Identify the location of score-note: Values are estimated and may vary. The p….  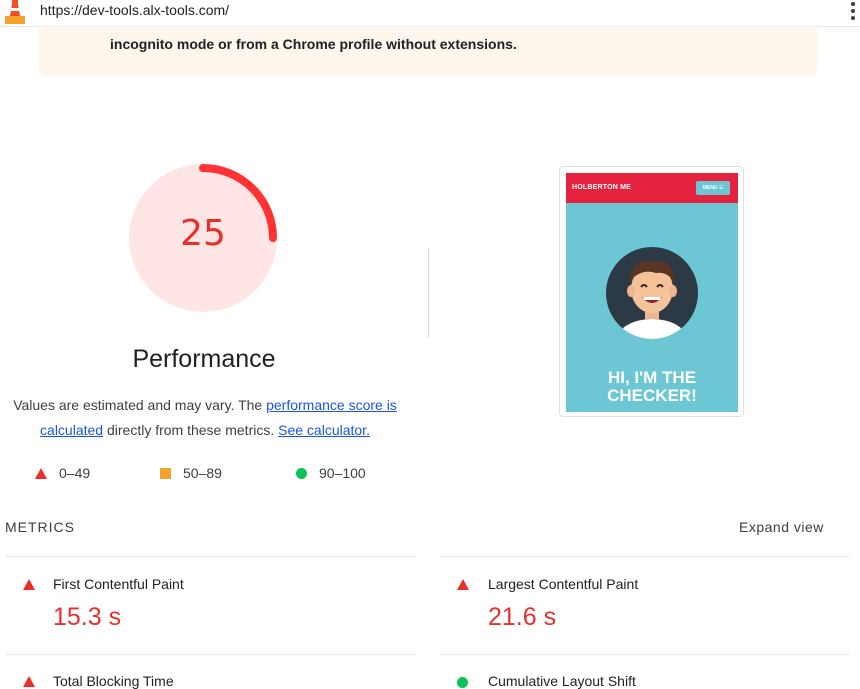
(205, 418).